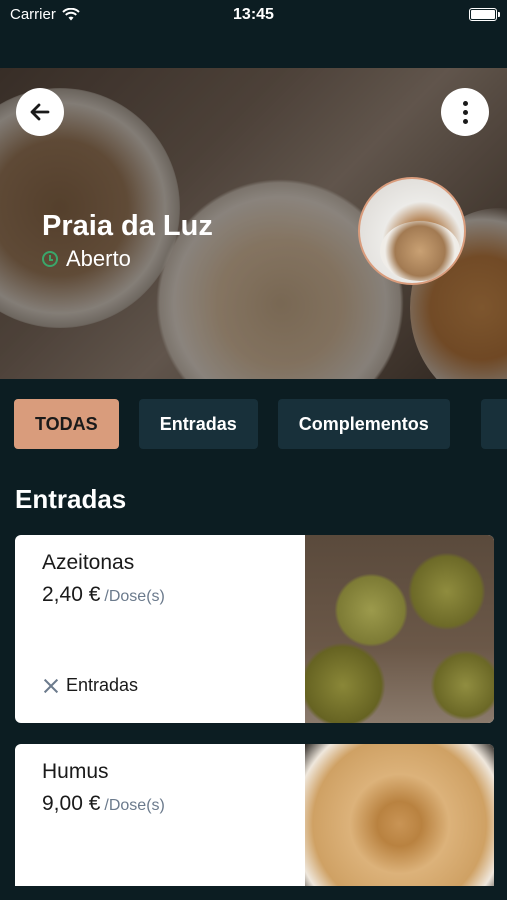 This screenshot has width=507, height=900. Describe the element at coordinates (75, 771) in the screenshot. I see `item-name: Humus` at that location.